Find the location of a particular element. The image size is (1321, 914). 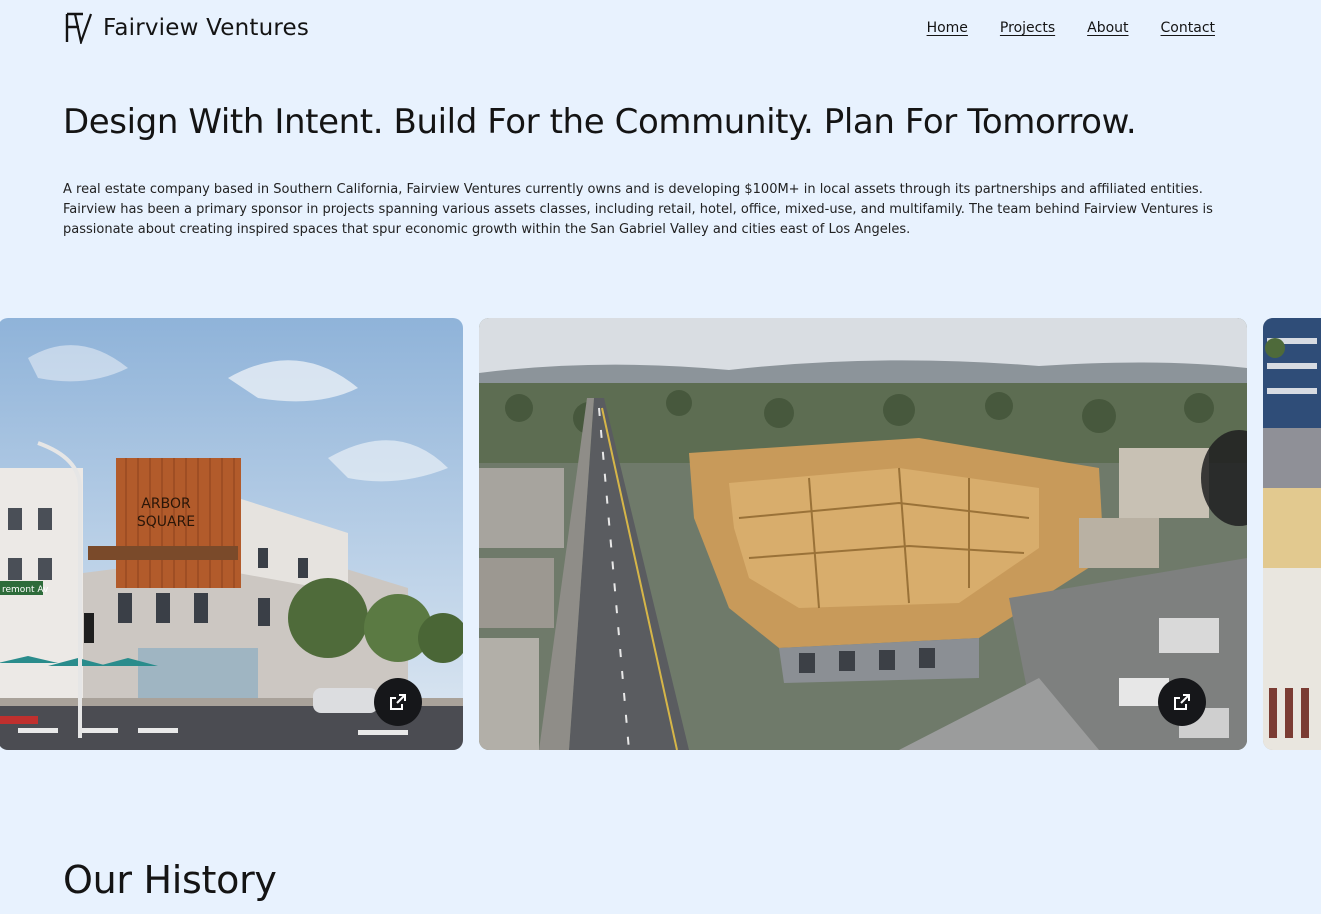

arbor-square-sign-line1: ARBOR is located at coordinates (166, 504).